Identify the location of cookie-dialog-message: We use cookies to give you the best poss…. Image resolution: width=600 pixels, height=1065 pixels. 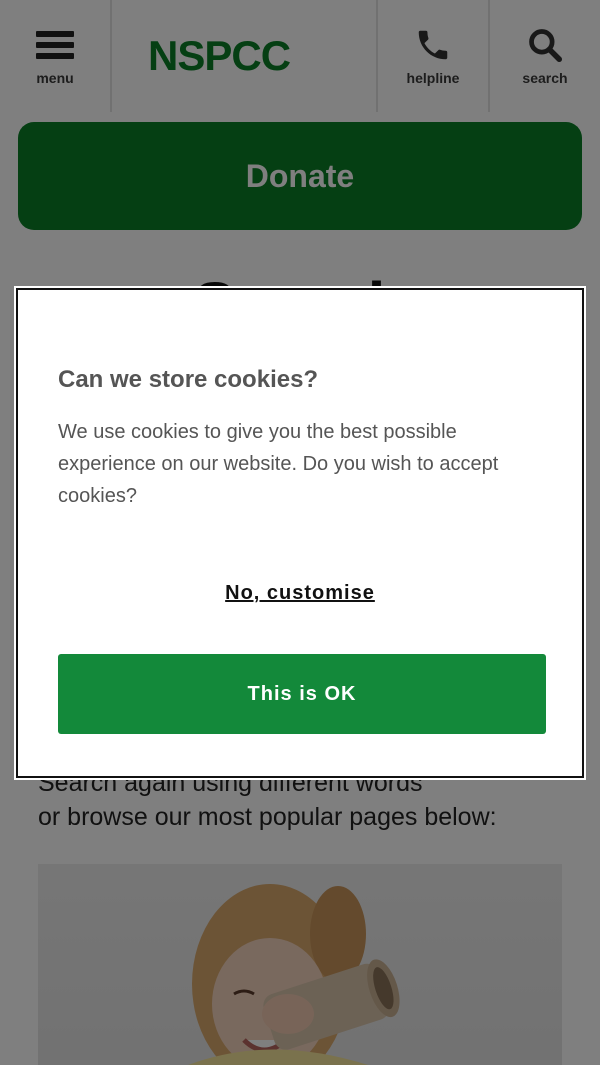
(278, 464).